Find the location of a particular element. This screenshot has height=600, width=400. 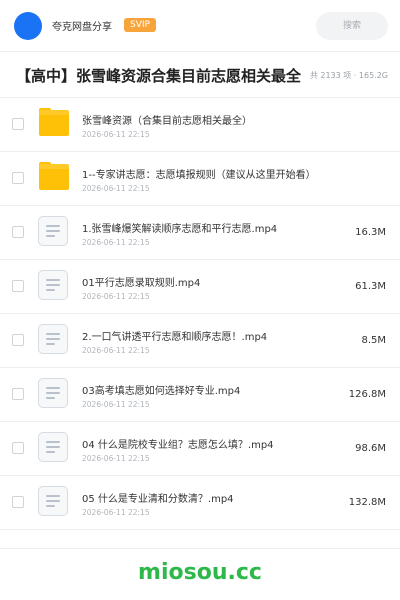

file-size: 98.6M is located at coordinates (370, 448).